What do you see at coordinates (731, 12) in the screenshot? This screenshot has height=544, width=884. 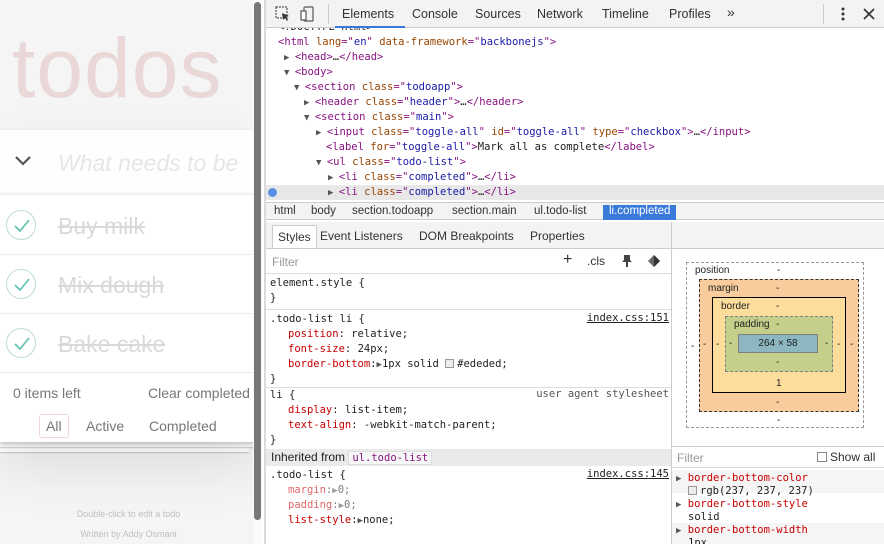 I see `more-tabs-icon: »` at bounding box center [731, 12].